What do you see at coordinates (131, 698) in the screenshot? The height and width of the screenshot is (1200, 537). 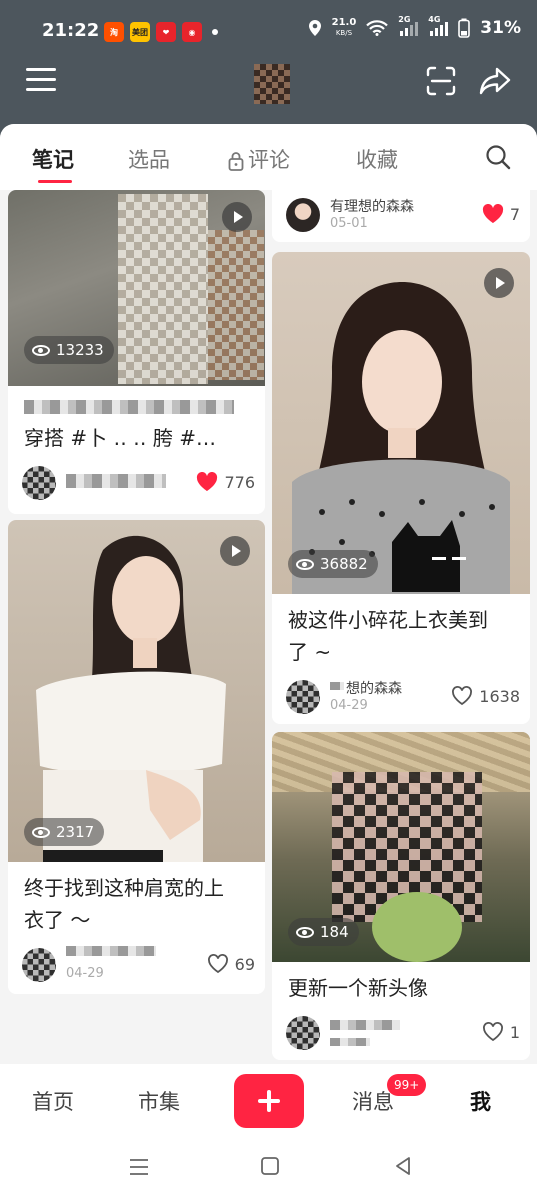 I see `portrait-illustration` at bounding box center [131, 698].